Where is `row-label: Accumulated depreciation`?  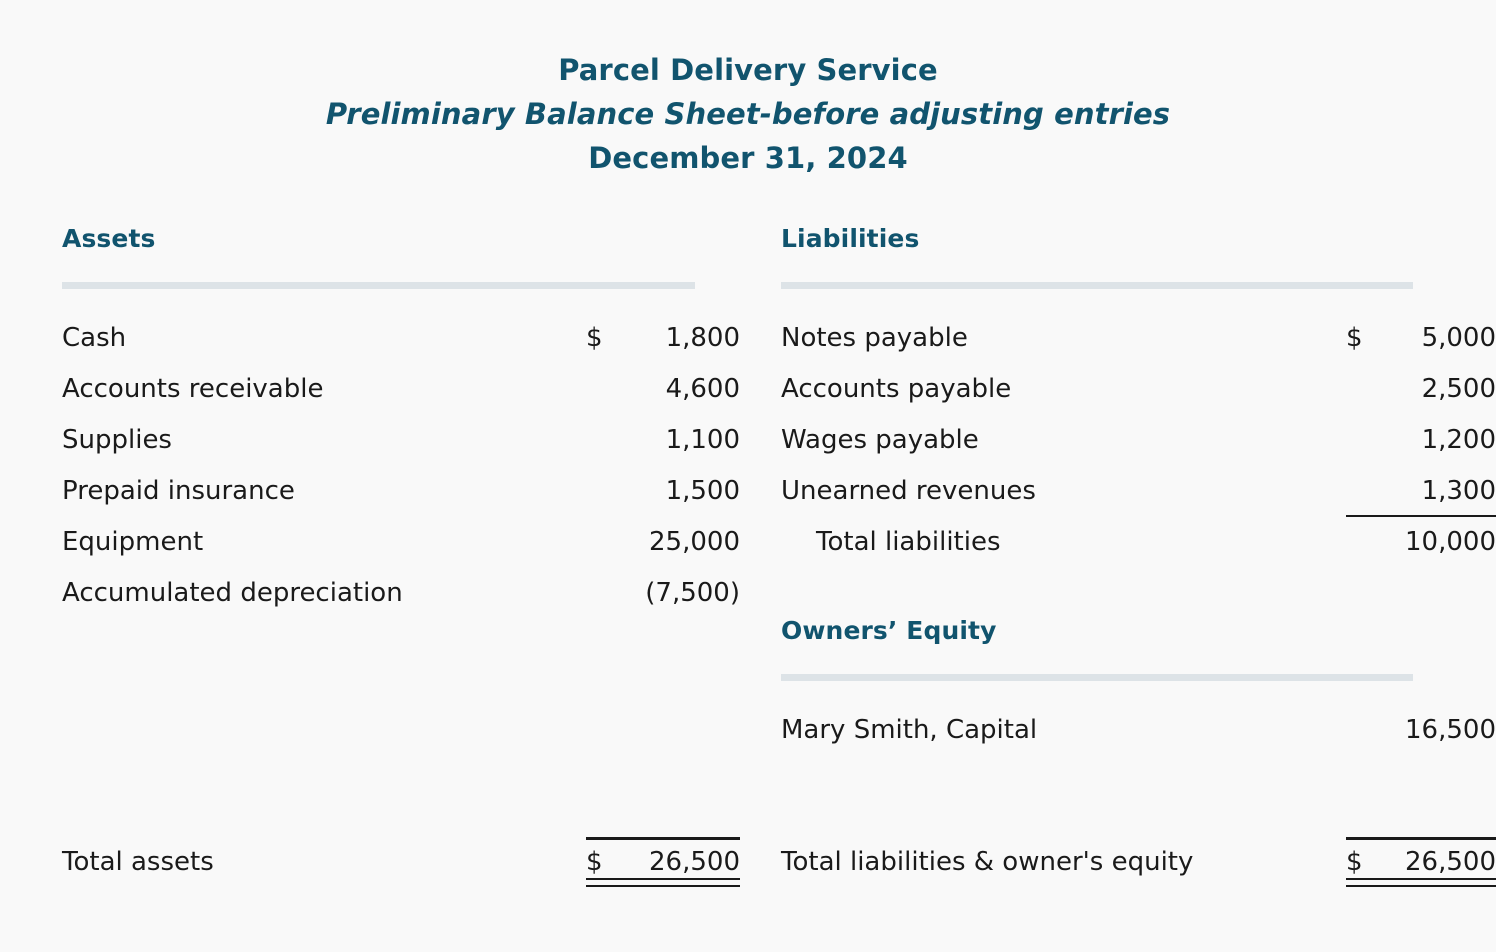
row-label: Accumulated depreciation is located at coordinates (232, 593).